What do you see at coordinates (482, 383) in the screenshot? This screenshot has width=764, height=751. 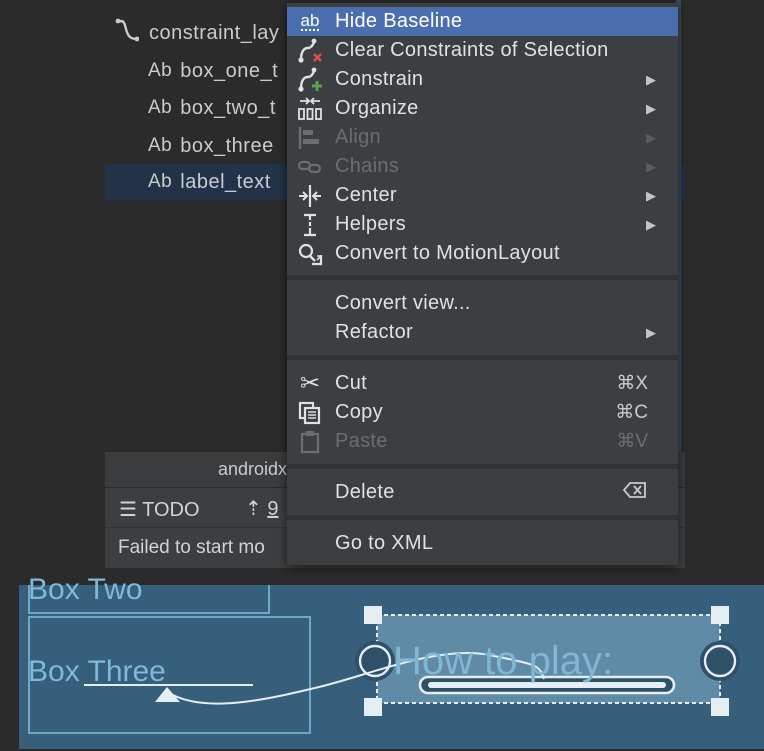 I see `menu-item-cut: ✂ Cut ⌘X` at bounding box center [482, 383].